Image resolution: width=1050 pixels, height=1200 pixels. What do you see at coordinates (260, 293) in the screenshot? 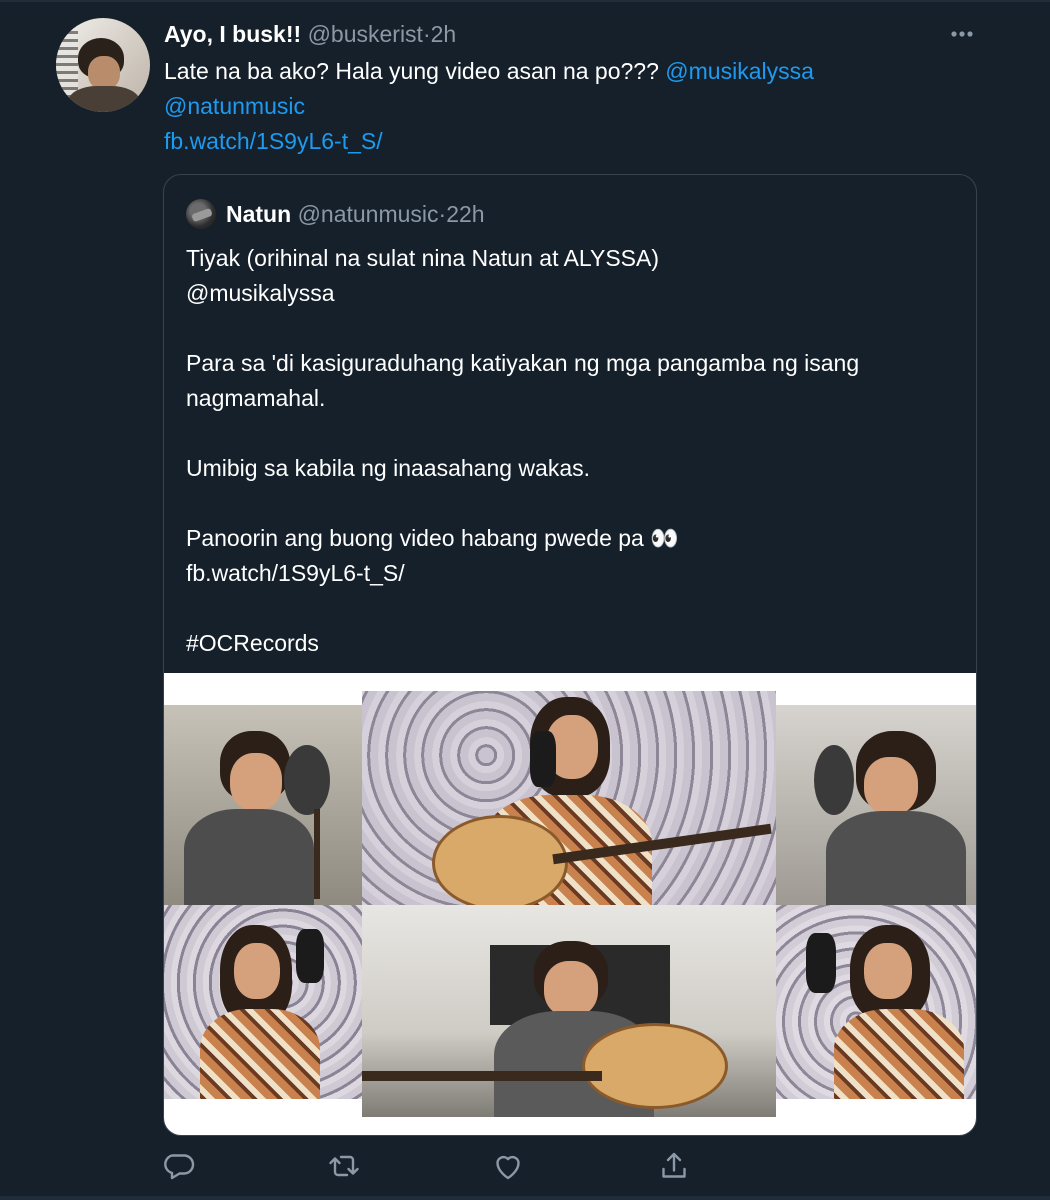
I see `quote-mention: @musikalyssa` at bounding box center [260, 293].